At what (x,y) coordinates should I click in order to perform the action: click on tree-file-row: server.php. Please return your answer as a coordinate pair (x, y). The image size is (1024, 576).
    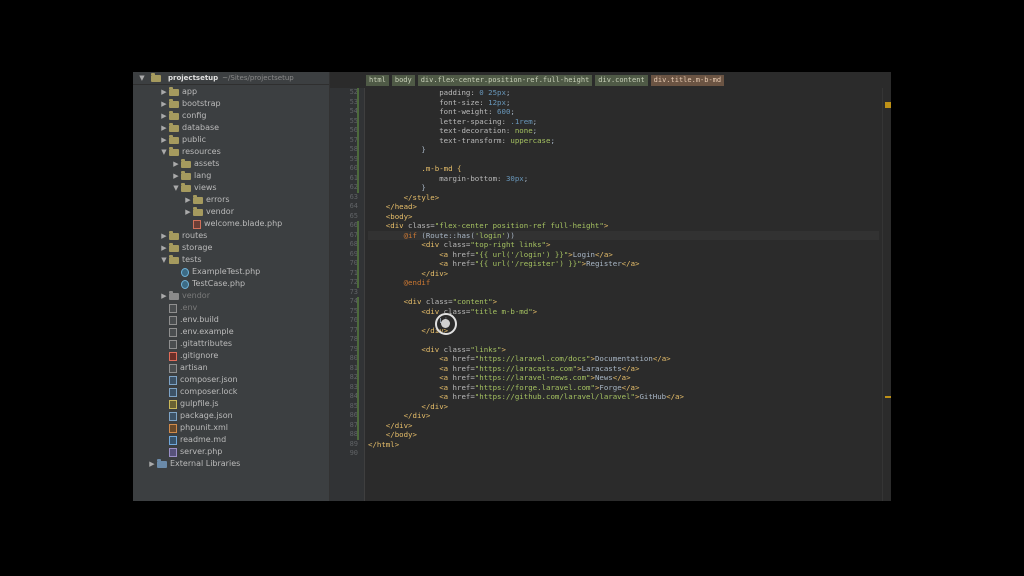
    Looking at the image, I should click on (177, 452).